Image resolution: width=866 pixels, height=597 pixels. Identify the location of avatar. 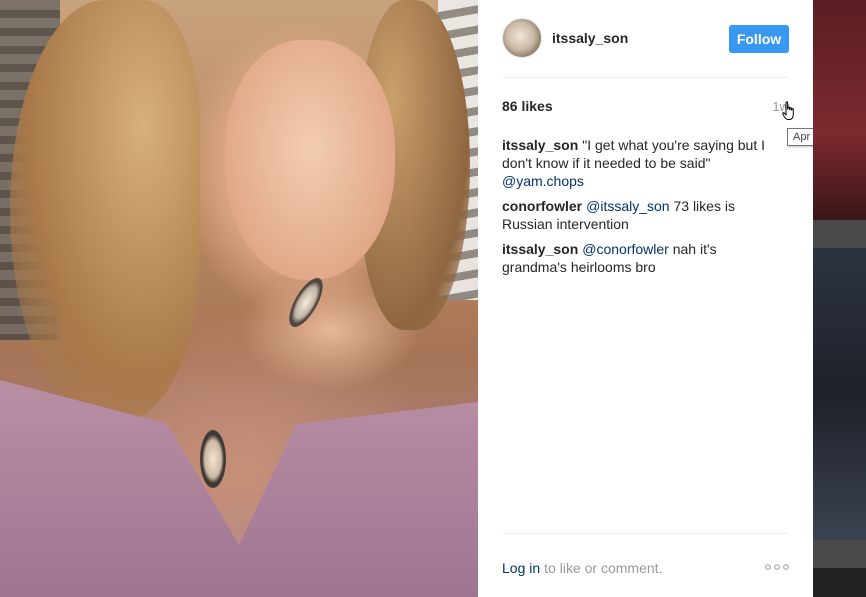
(522, 38).